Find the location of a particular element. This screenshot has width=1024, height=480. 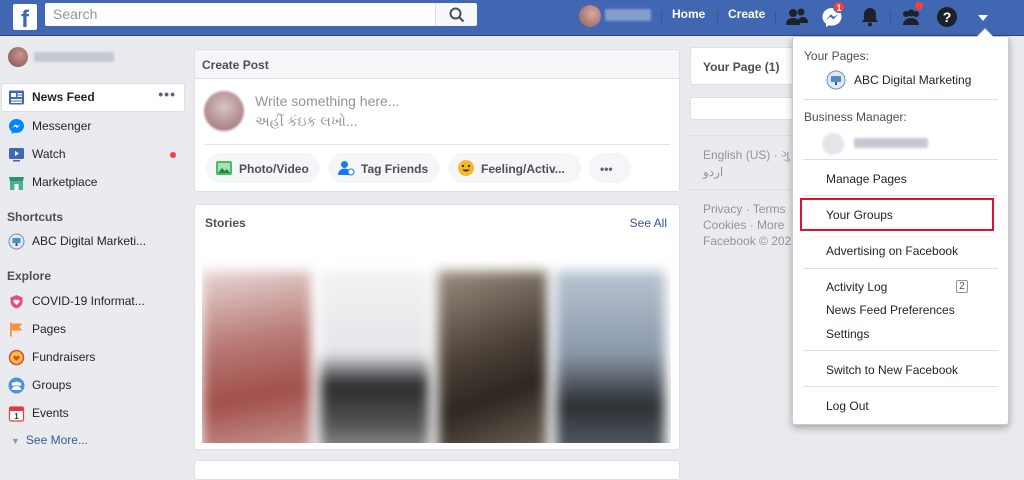

facebook-logo: f is located at coordinates (25, 18).